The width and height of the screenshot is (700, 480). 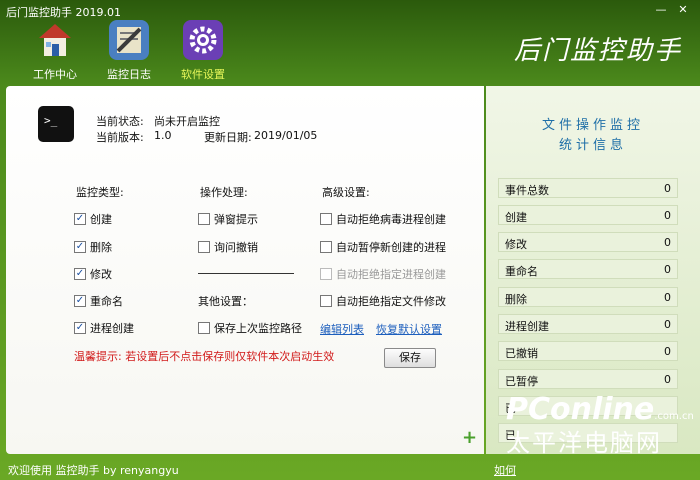 What do you see at coordinates (383, 247) in the screenshot?
I see `checkbox-pause-new-process: 自动暂停新创建的进程` at bounding box center [383, 247].